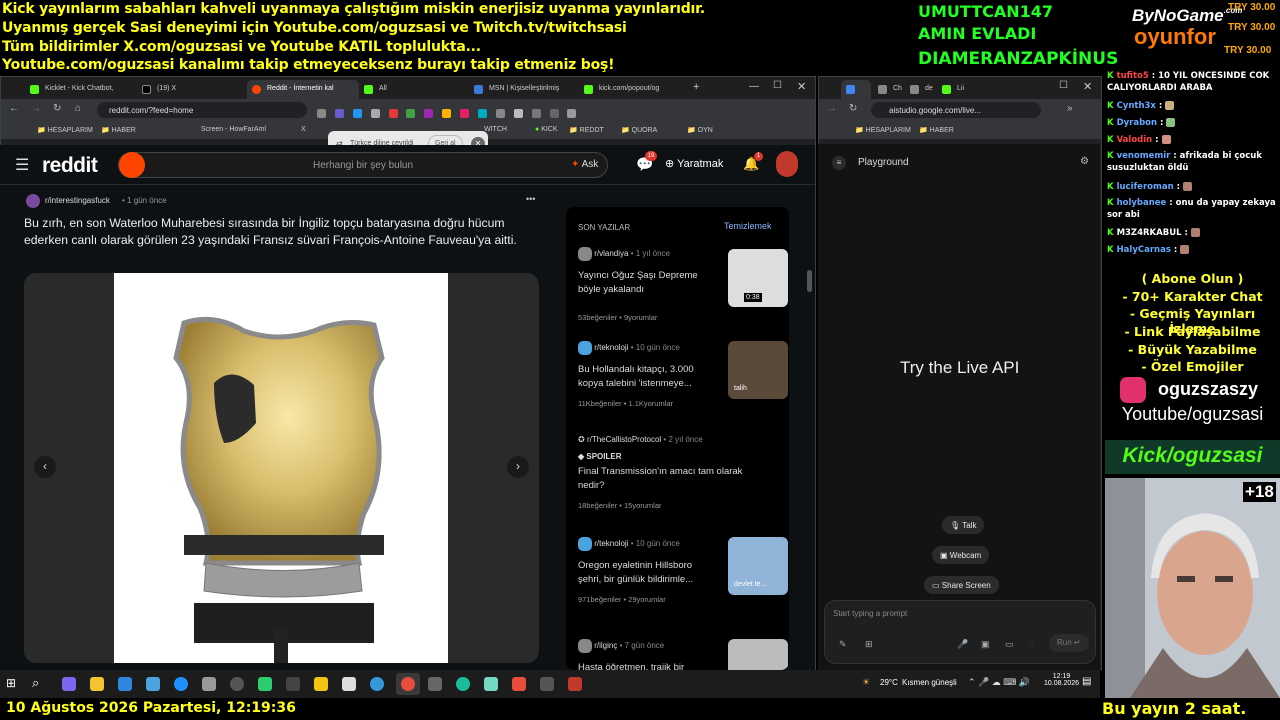  I want to click on address-toolbar: → ↻ aistudio.google.com/live... », so click(960, 110).